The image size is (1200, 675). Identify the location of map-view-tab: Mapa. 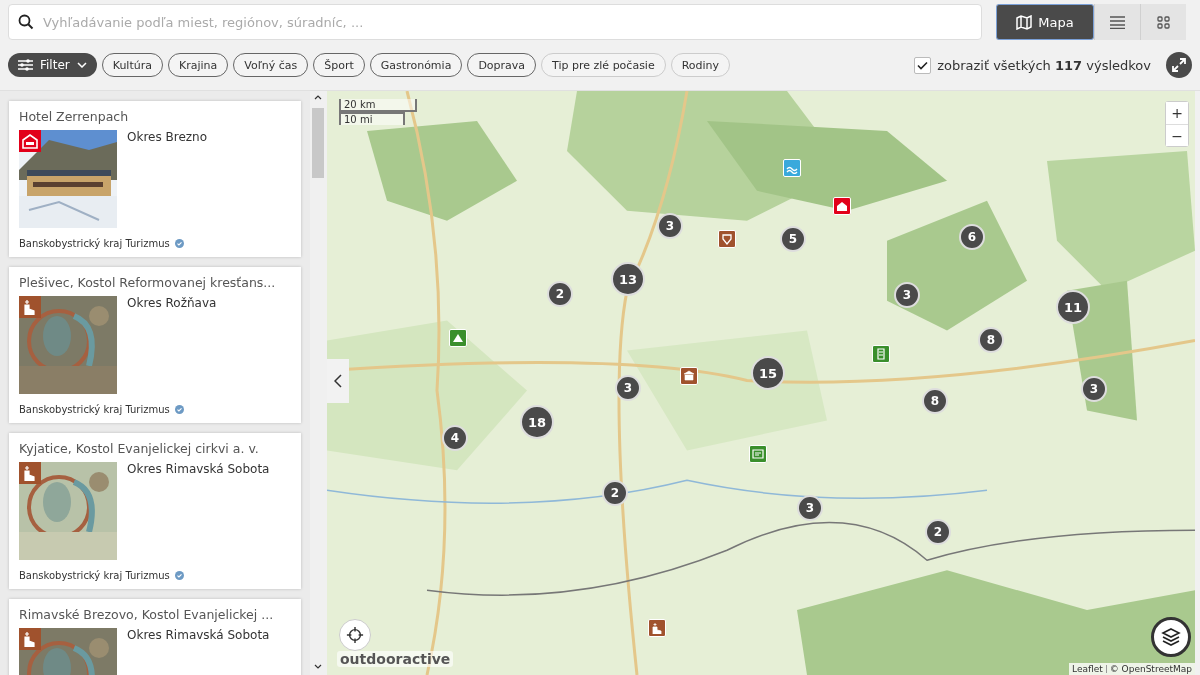
(1045, 22).